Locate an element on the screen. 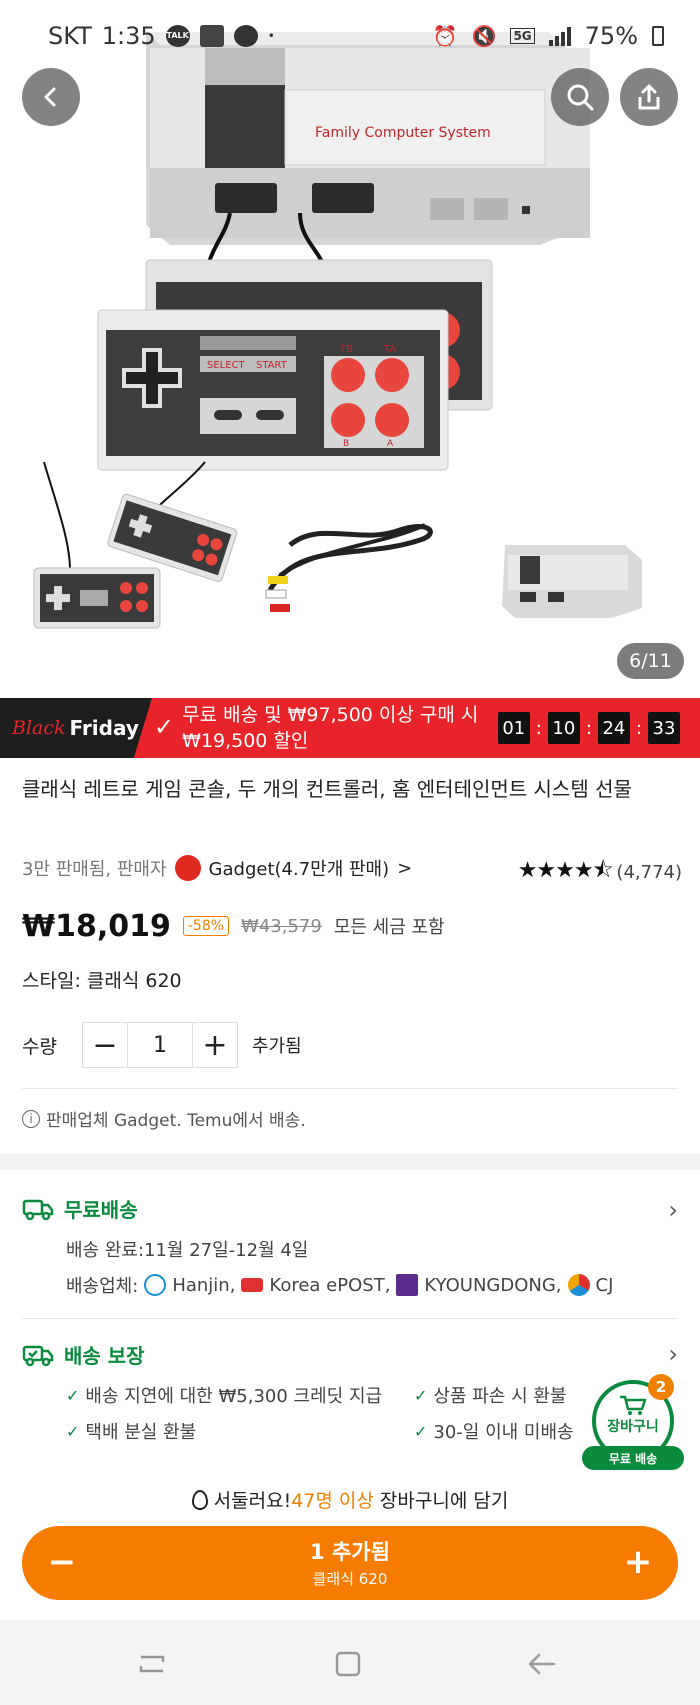 The width and height of the screenshot is (700, 1705). seller-note: i 판매업체 Gadget. Temu에서 배송. is located at coordinates (164, 1118).